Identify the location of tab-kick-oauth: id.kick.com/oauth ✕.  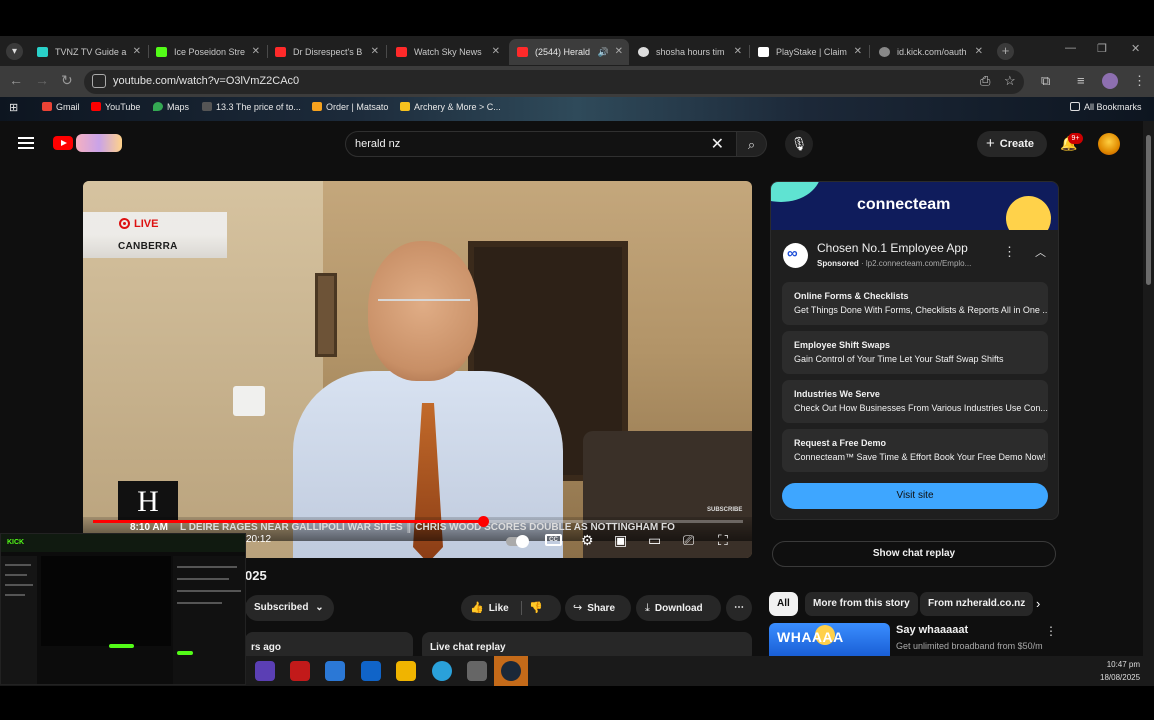
(930, 52).